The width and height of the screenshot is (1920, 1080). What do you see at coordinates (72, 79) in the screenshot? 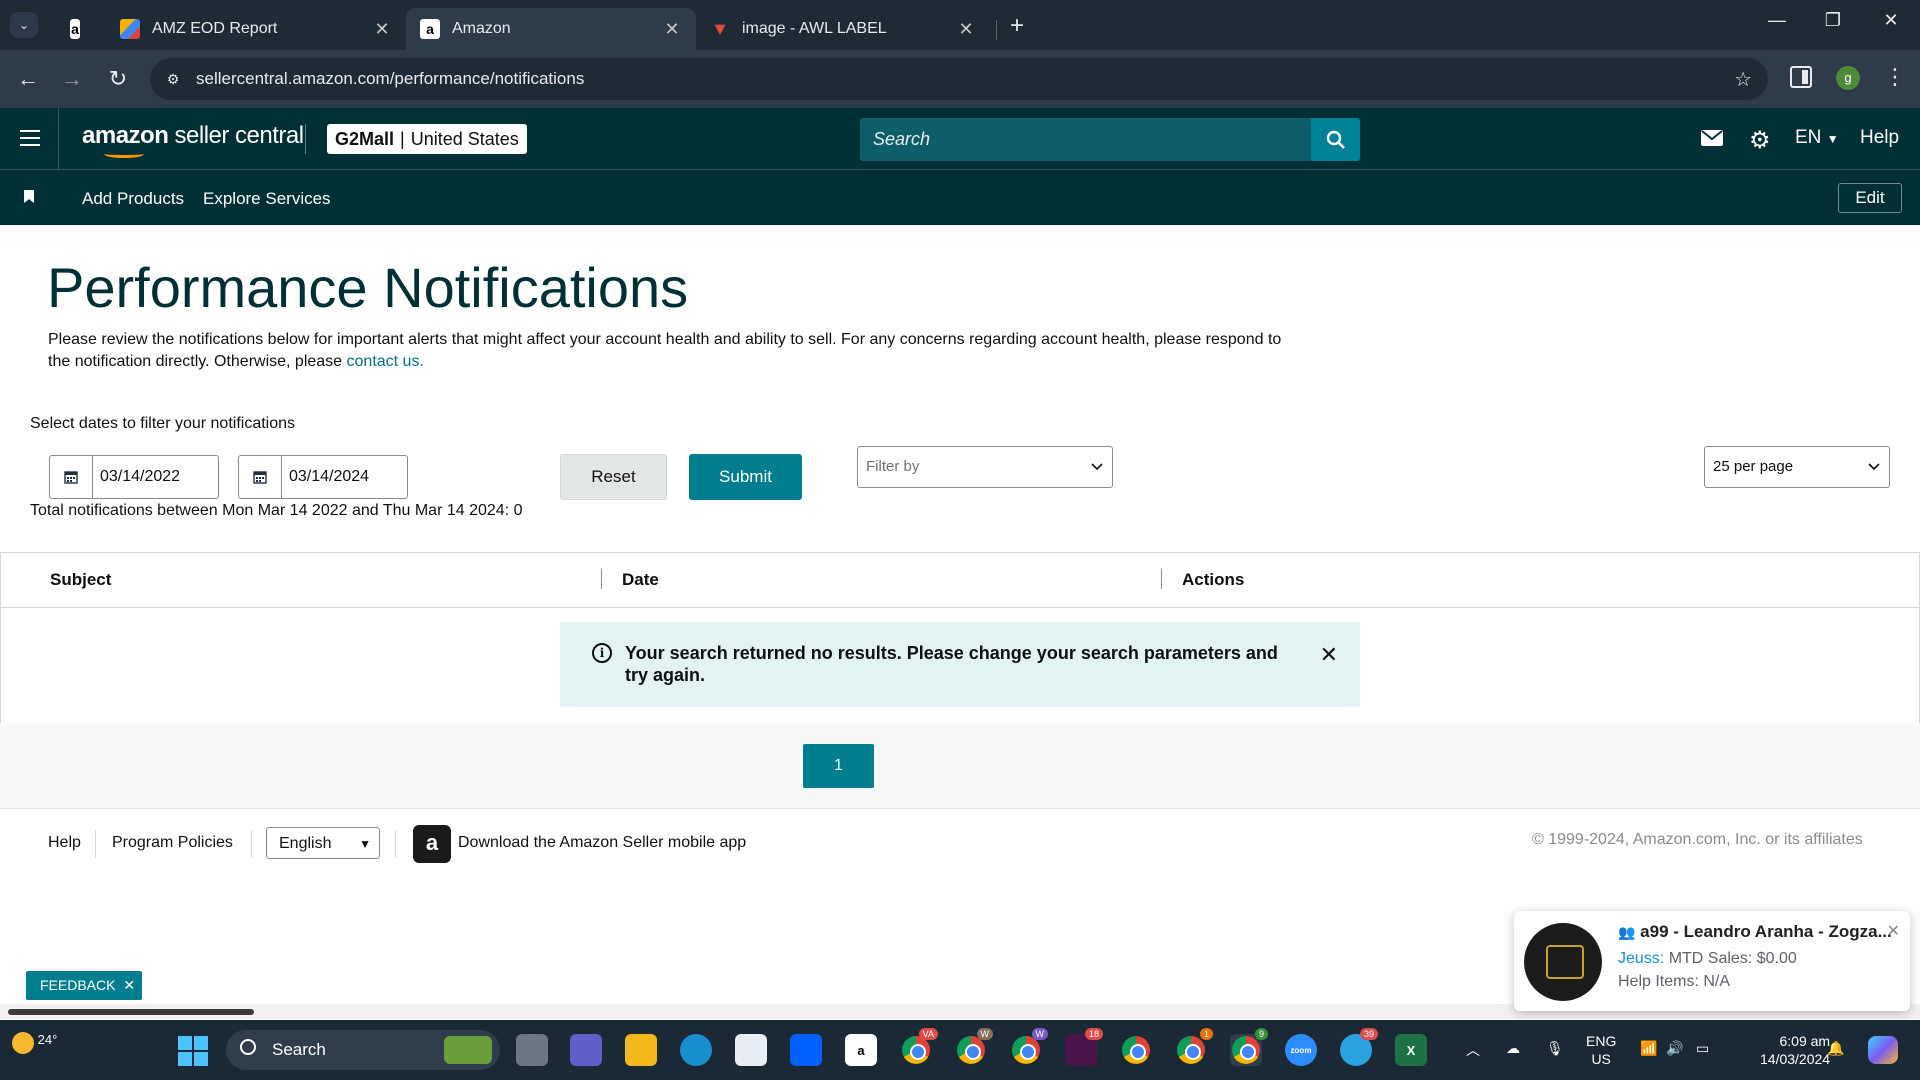
I see `forward-icon: →` at bounding box center [72, 79].